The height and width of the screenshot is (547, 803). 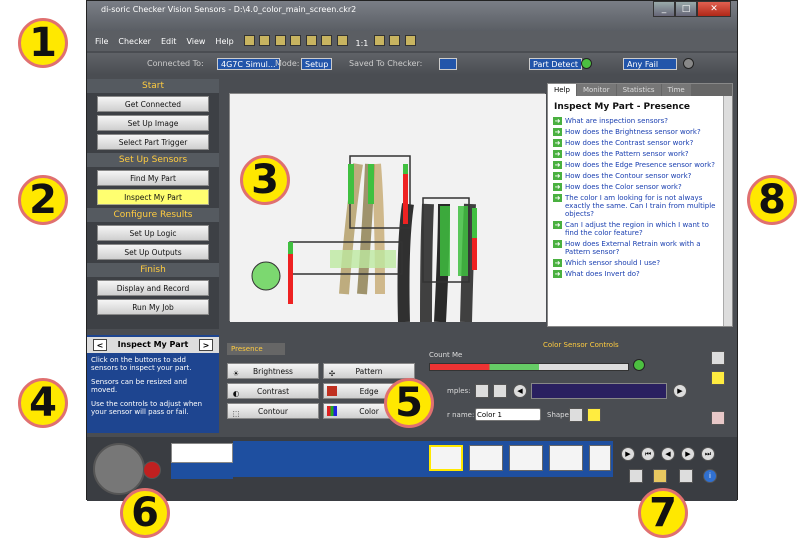 I want to click on new-file-icon, so click(x=249, y=40).